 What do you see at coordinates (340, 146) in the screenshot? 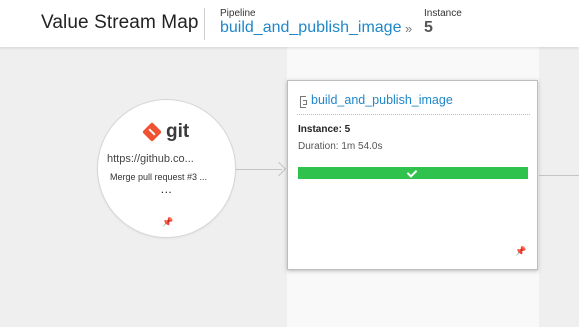
I see `card-duration: Duration: 1m 54.0s` at bounding box center [340, 146].